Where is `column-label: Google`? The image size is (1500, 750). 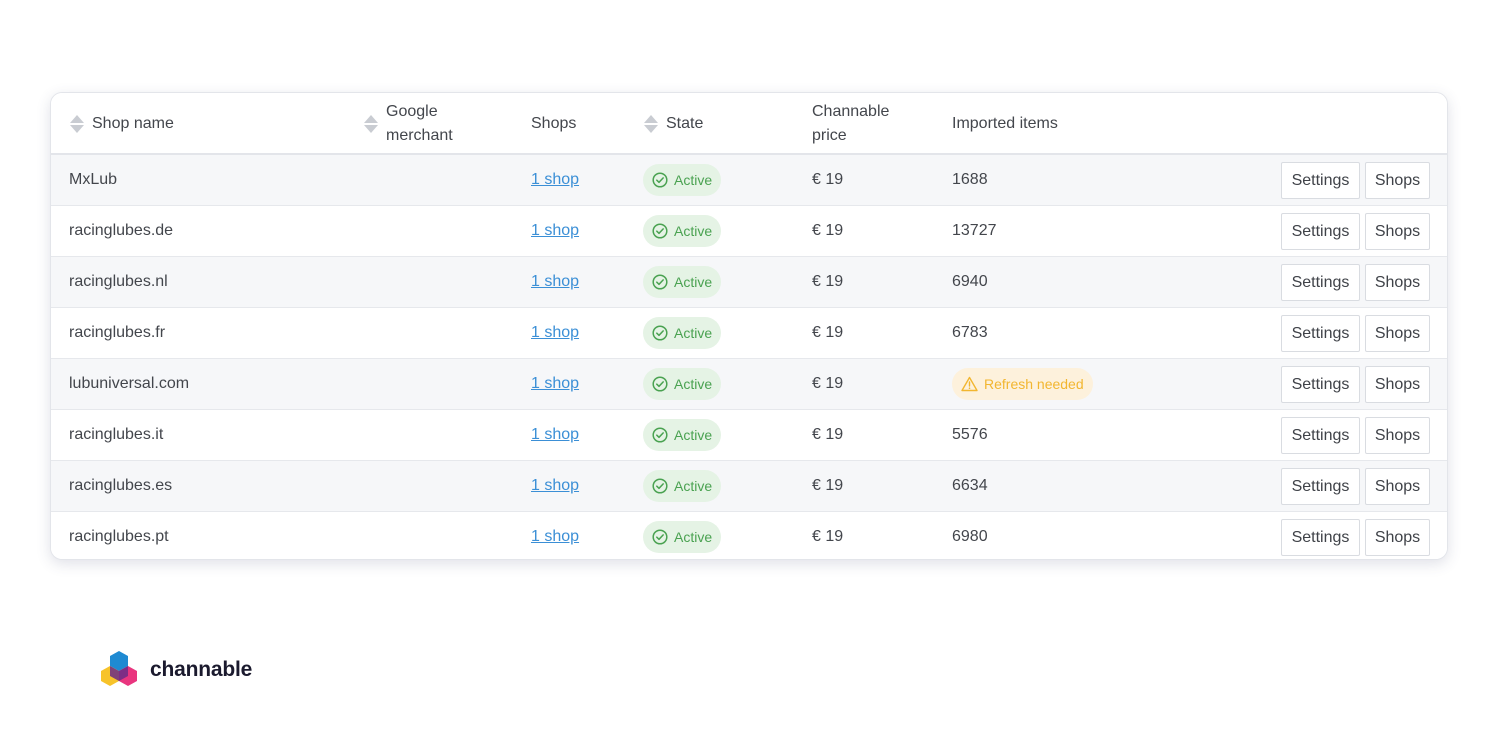
column-label: Google is located at coordinates (412, 111).